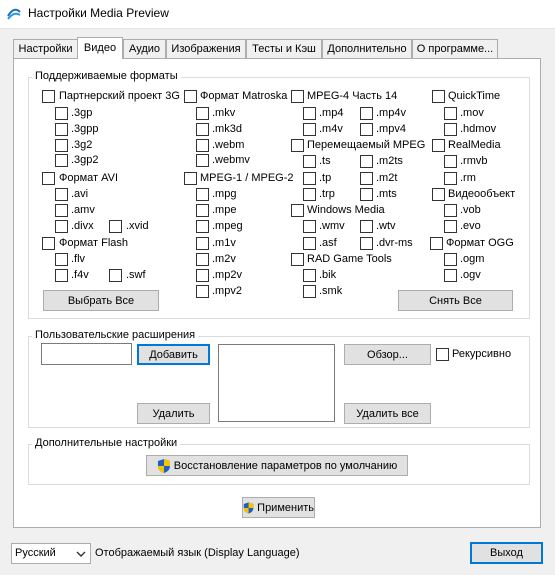 The image size is (555, 575). I want to click on ext-label: .mpe, so click(224, 210).